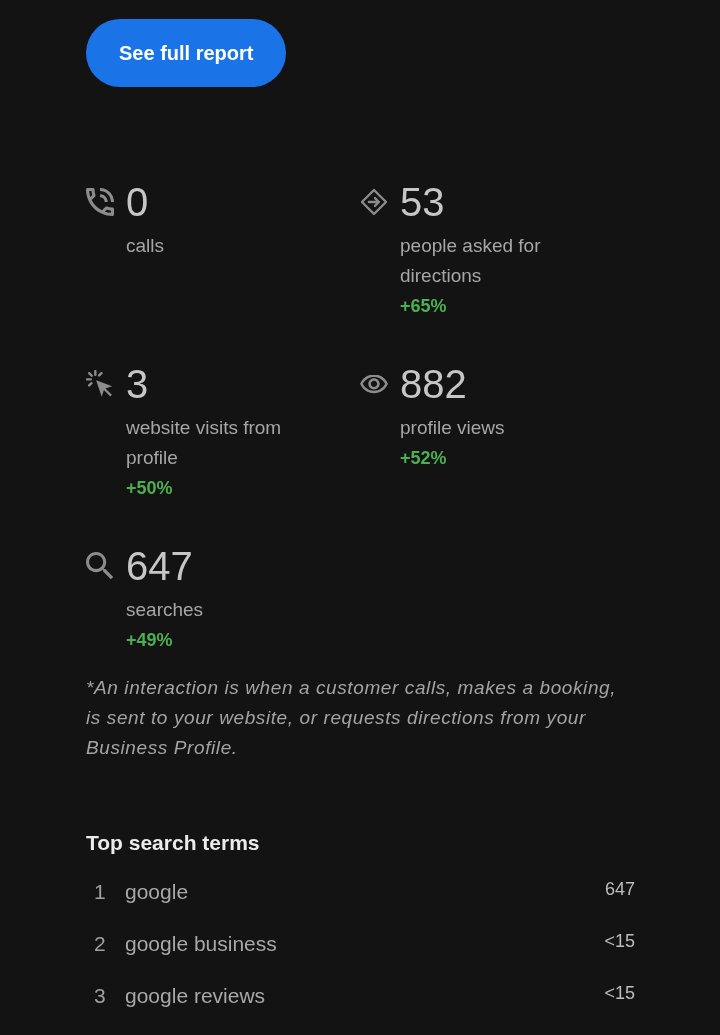 This screenshot has width=720, height=1035. I want to click on metric-value: 0, so click(137, 202).